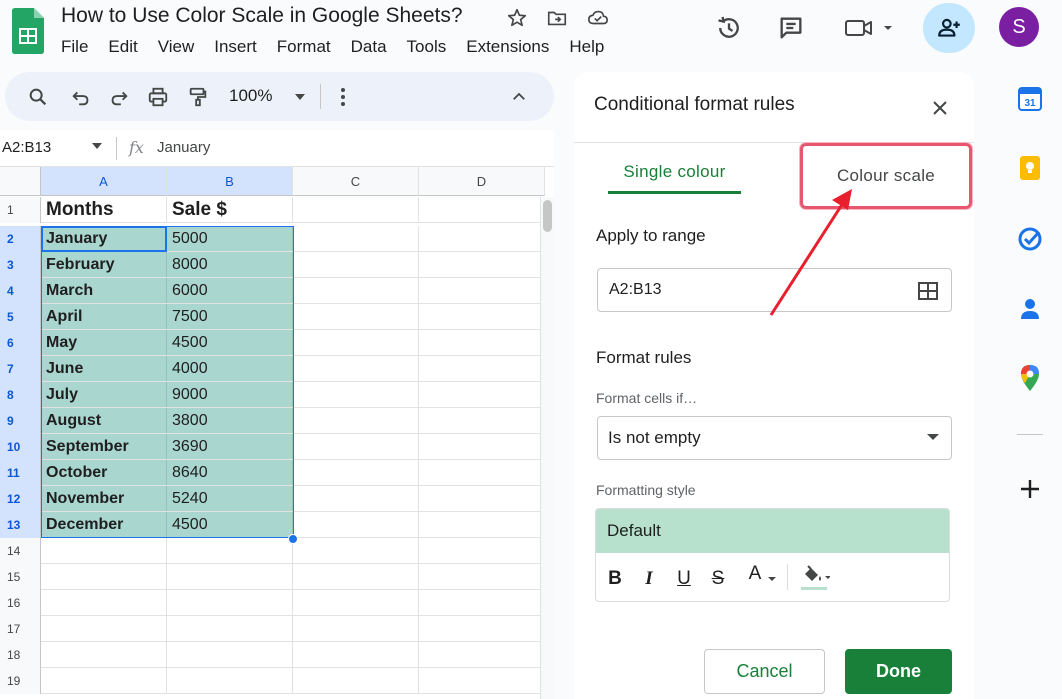 The height and width of the screenshot is (699, 1062). Describe the element at coordinates (507, 47) in the screenshot. I see `menu-extensions: Extensions` at that location.